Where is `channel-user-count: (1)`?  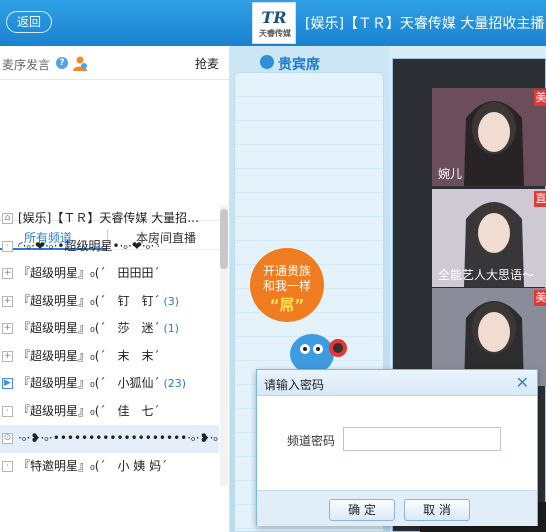 channel-user-count: (1) is located at coordinates (171, 328).